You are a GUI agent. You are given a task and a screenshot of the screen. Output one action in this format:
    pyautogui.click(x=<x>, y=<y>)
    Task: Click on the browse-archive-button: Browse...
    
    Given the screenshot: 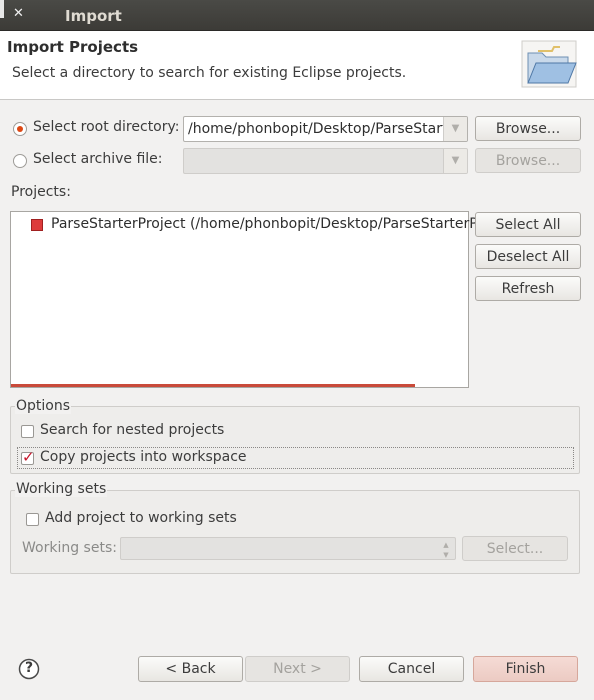 What is the action you would take?
    pyautogui.click(x=528, y=160)
    